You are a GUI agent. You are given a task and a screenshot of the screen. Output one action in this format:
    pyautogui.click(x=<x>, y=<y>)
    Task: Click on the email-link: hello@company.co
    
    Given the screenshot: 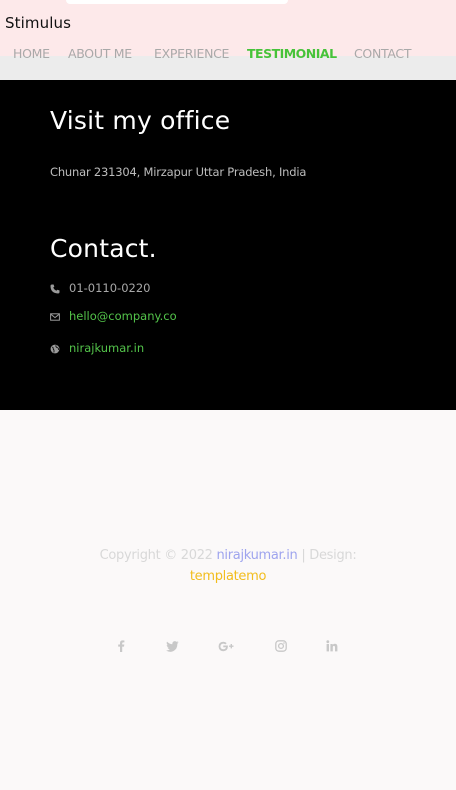 What is the action you would take?
    pyautogui.click(x=123, y=316)
    